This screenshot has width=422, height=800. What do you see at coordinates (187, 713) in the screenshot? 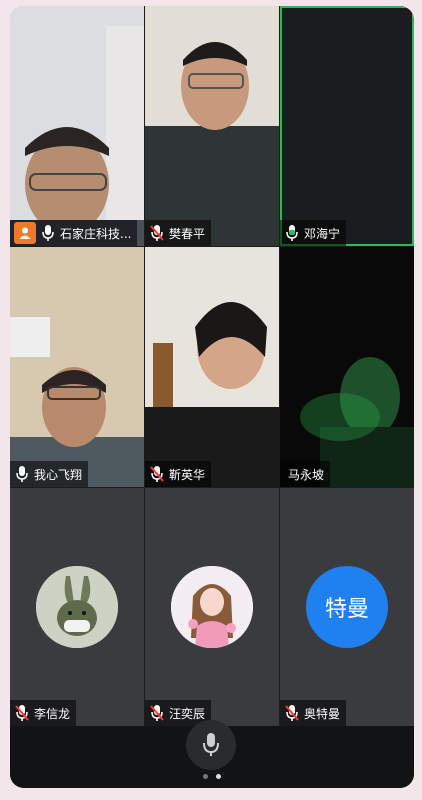
I see `participant-name: 汪奕辰` at bounding box center [187, 713].